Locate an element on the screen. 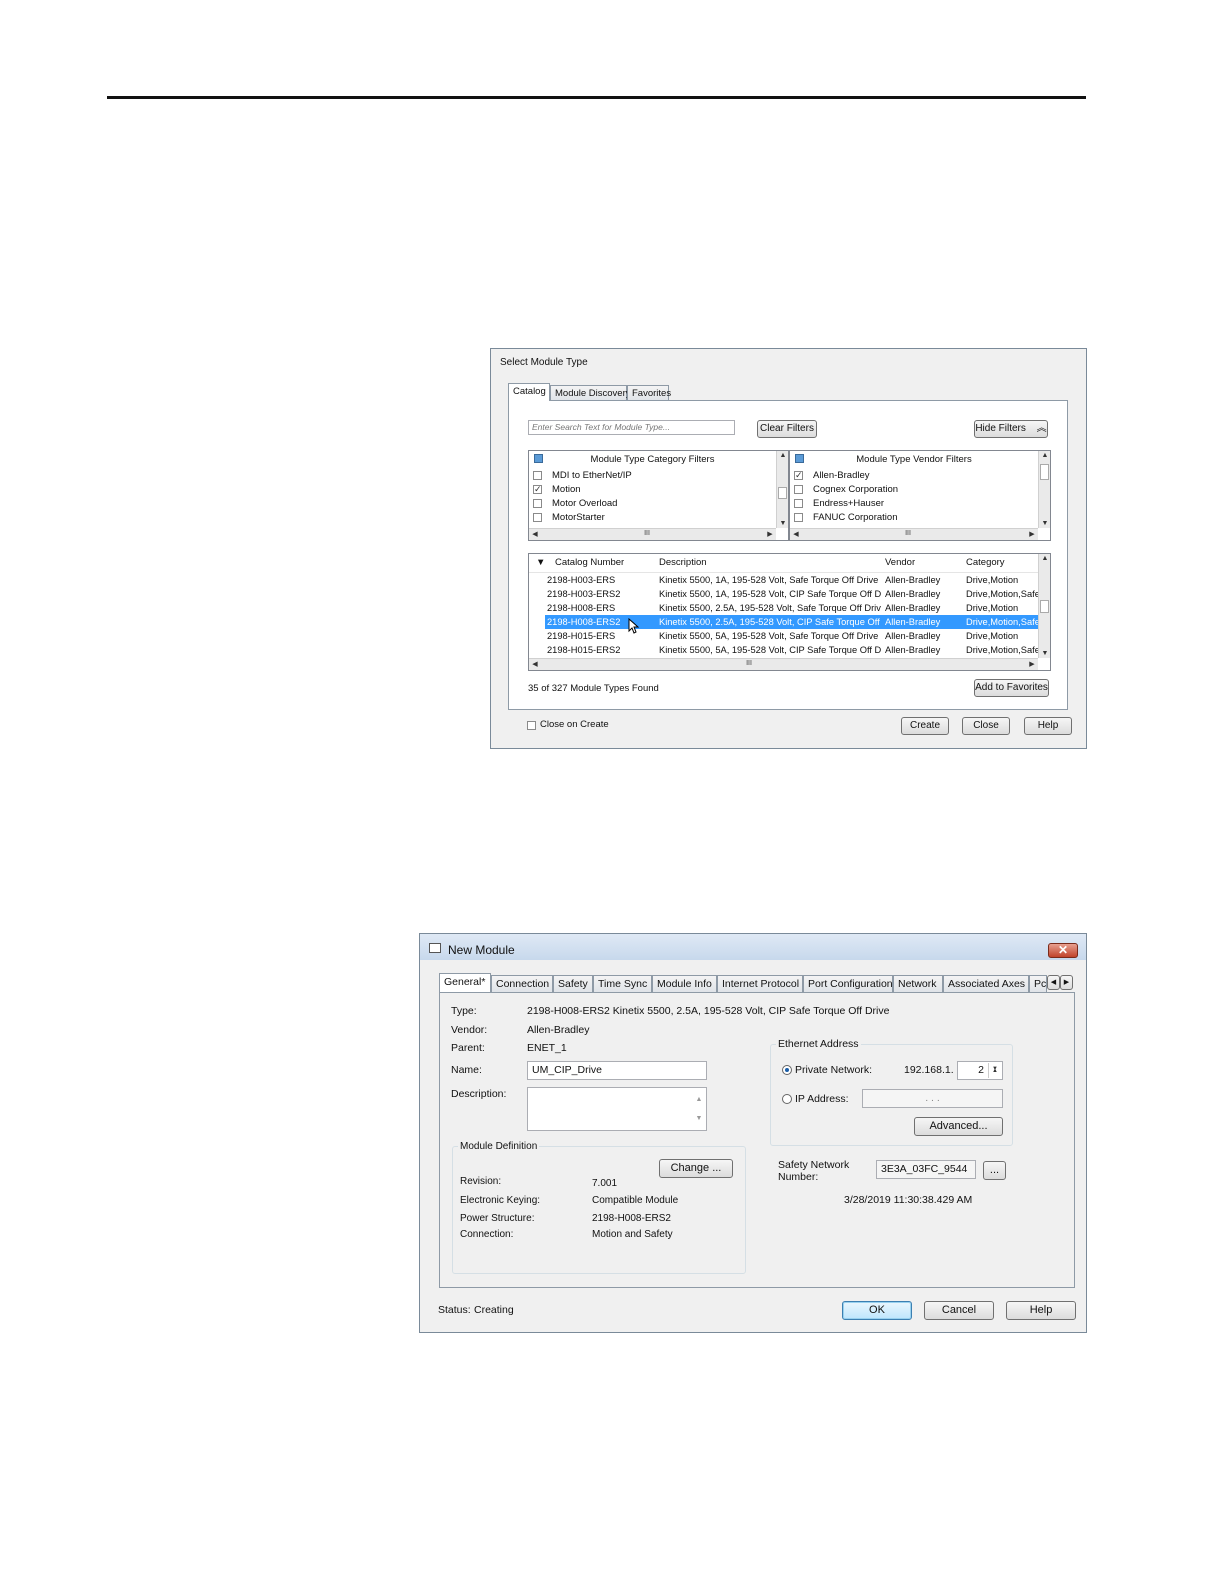 The image size is (1224, 1584). ok-button: OK is located at coordinates (877, 1310).